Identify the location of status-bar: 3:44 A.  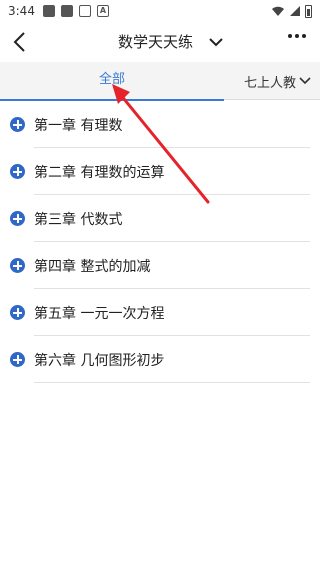
(160, 11).